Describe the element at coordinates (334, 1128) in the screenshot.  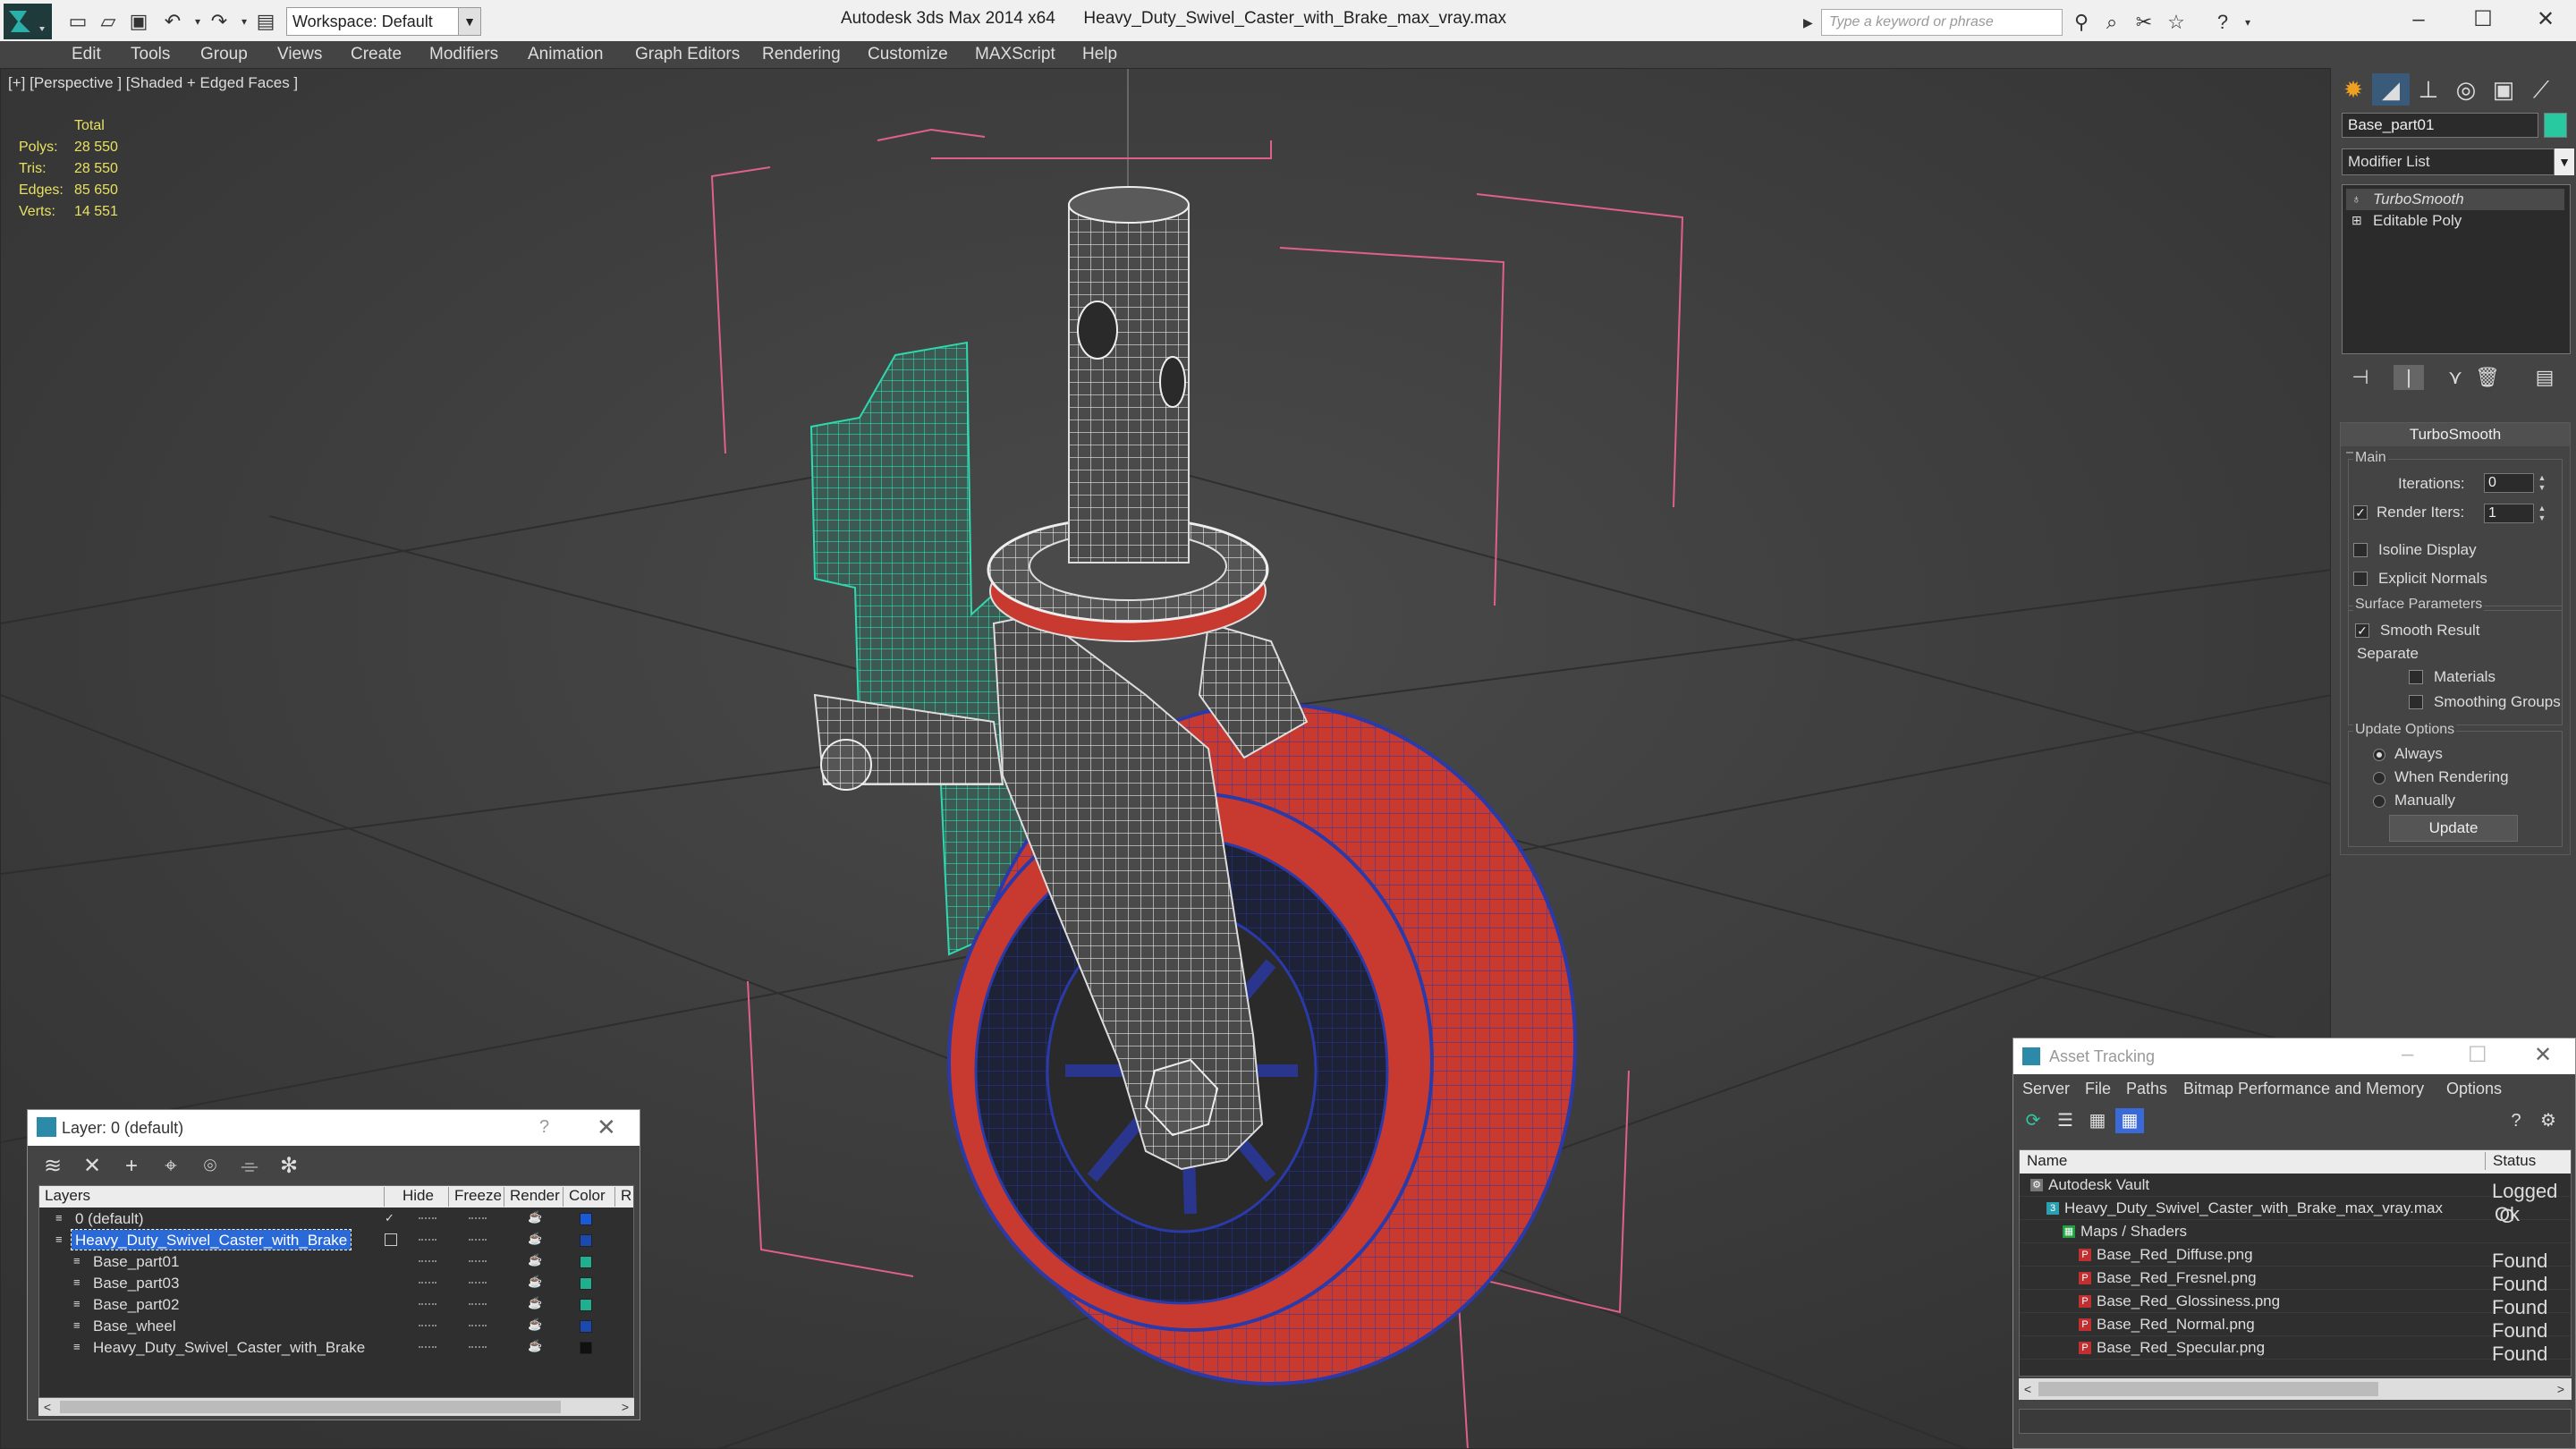
I see `dialog-title-bar: Layer: 0 (default) ? ✕` at that location.